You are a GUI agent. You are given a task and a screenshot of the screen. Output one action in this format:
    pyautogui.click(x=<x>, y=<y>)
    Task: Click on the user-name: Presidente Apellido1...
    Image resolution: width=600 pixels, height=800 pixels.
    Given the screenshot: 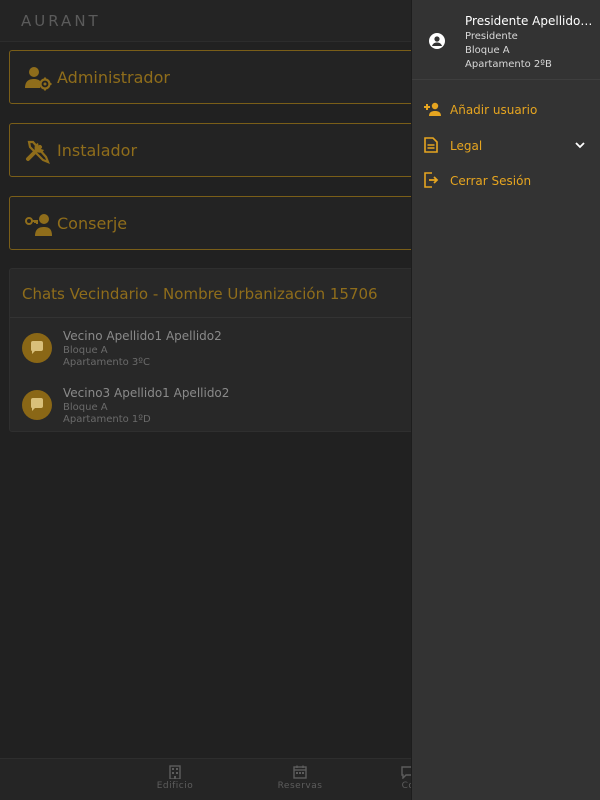 What is the action you would take?
    pyautogui.click(x=531, y=21)
    